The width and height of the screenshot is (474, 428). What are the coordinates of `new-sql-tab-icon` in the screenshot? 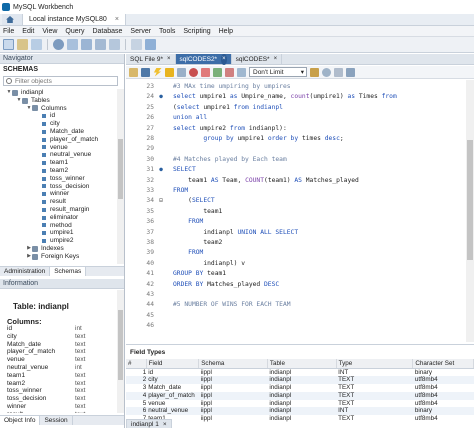 It's located at (8, 44).